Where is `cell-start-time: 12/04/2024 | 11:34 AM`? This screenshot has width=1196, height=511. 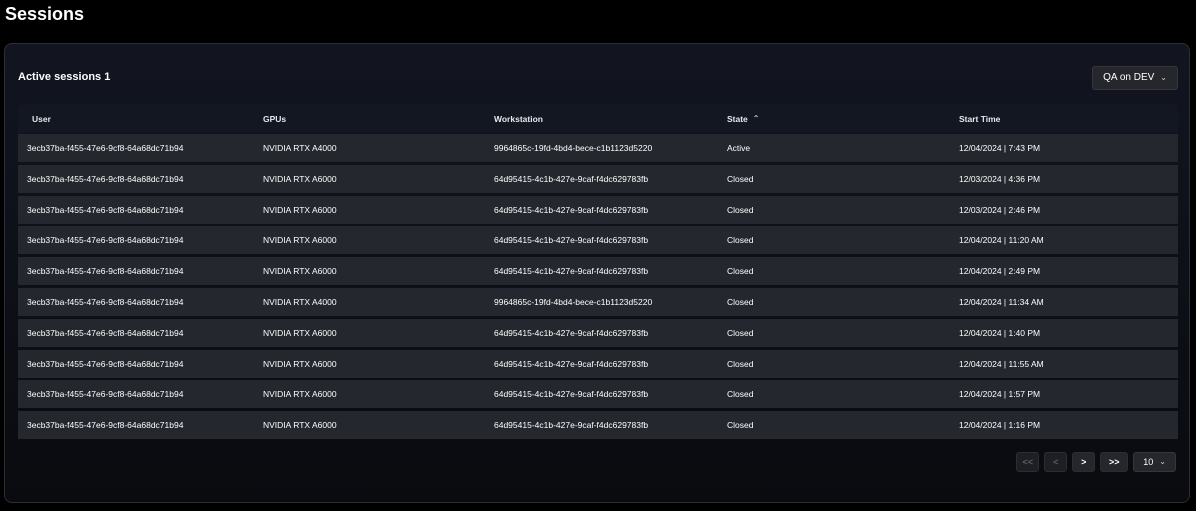
cell-start-time: 12/04/2024 | 11:34 AM is located at coordinates (1001, 301).